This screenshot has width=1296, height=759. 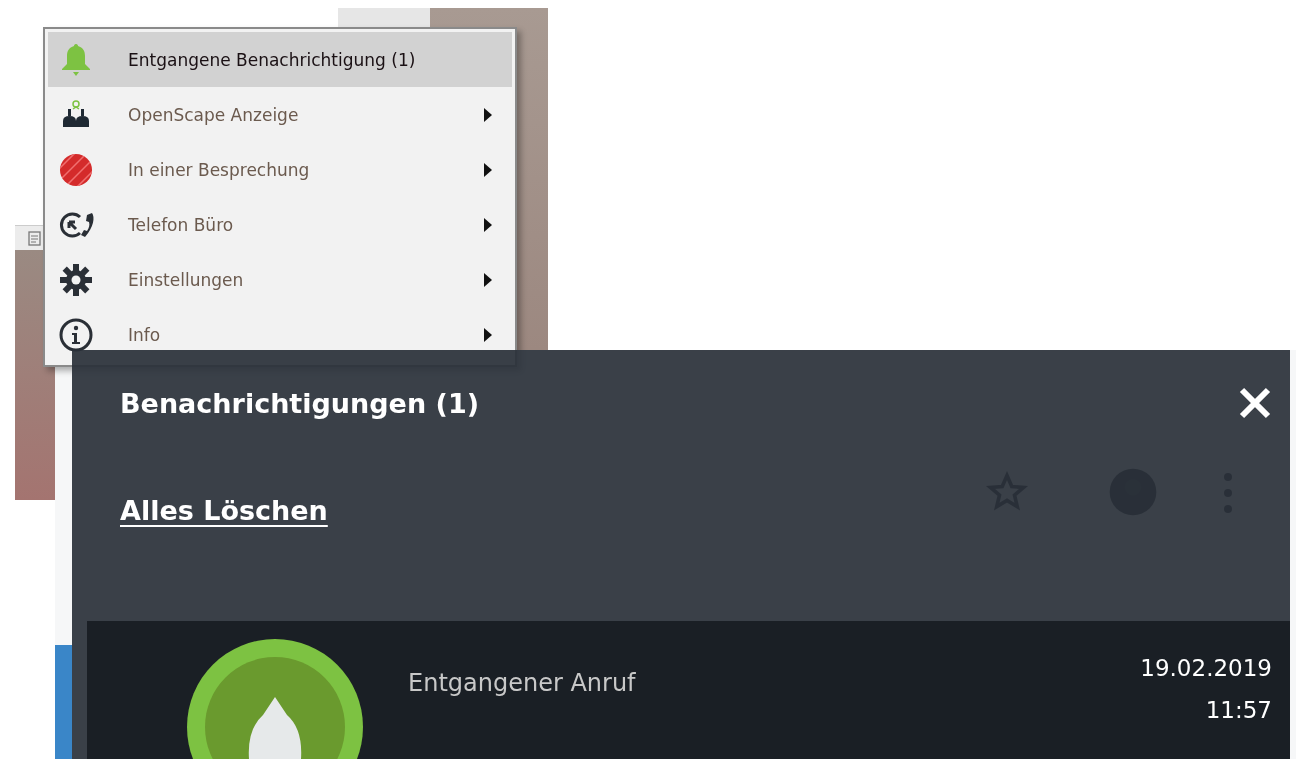 What do you see at coordinates (280, 59) in the screenshot?
I see `menu-item: Entgangene Benachrichtigung (1)` at bounding box center [280, 59].